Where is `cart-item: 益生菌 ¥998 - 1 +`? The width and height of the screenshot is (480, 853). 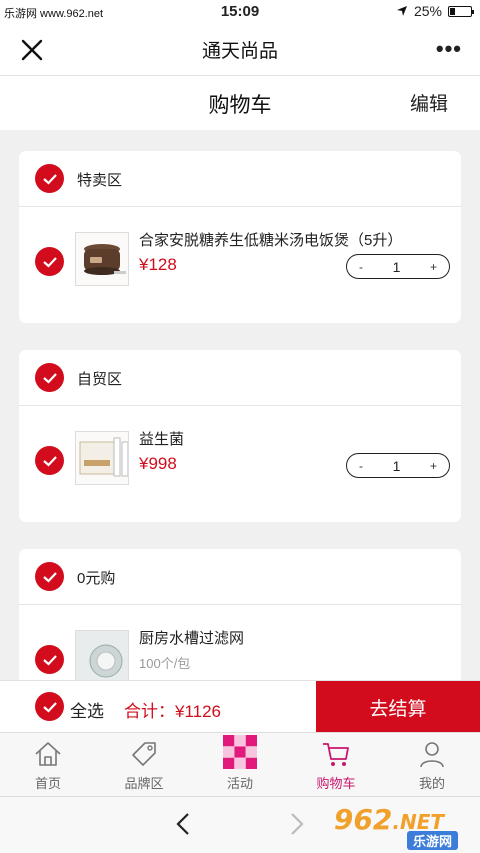
cart-item: 益生菌 ¥998 - 1 + is located at coordinates (240, 464).